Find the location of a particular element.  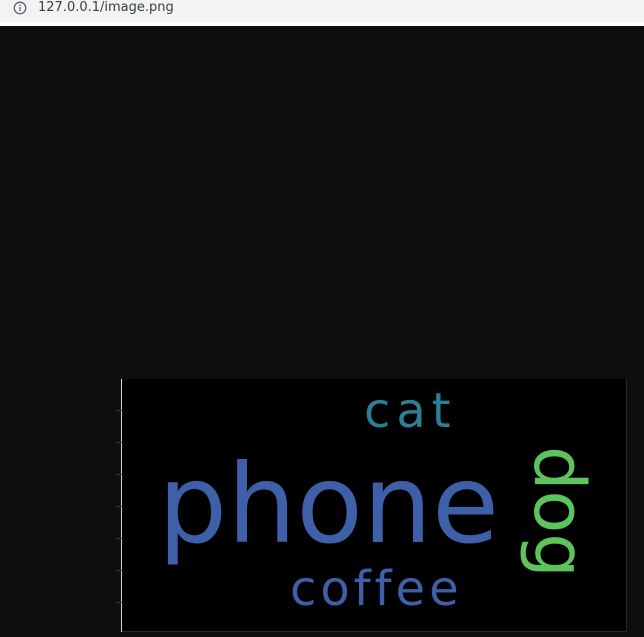

word-coffee: coffee is located at coordinates (376, 589).